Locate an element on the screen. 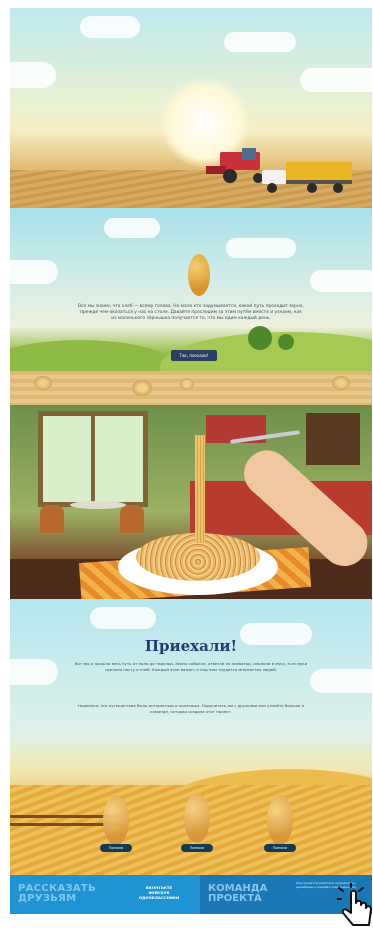 The image size is (373, 934). share-links: ВКОНТАКТЕ ФЕЙСБУК ОДНОКЛАССНИКИ is located at coordinates (159, 893).